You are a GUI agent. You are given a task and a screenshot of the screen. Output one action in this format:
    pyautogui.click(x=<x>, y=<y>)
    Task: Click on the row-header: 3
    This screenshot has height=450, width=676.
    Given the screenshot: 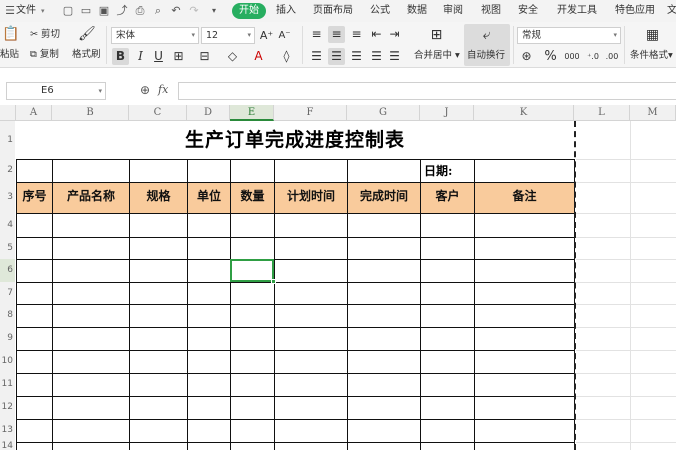 What is the action you would take?
    pyautogui.click(x=7, y=197)
    